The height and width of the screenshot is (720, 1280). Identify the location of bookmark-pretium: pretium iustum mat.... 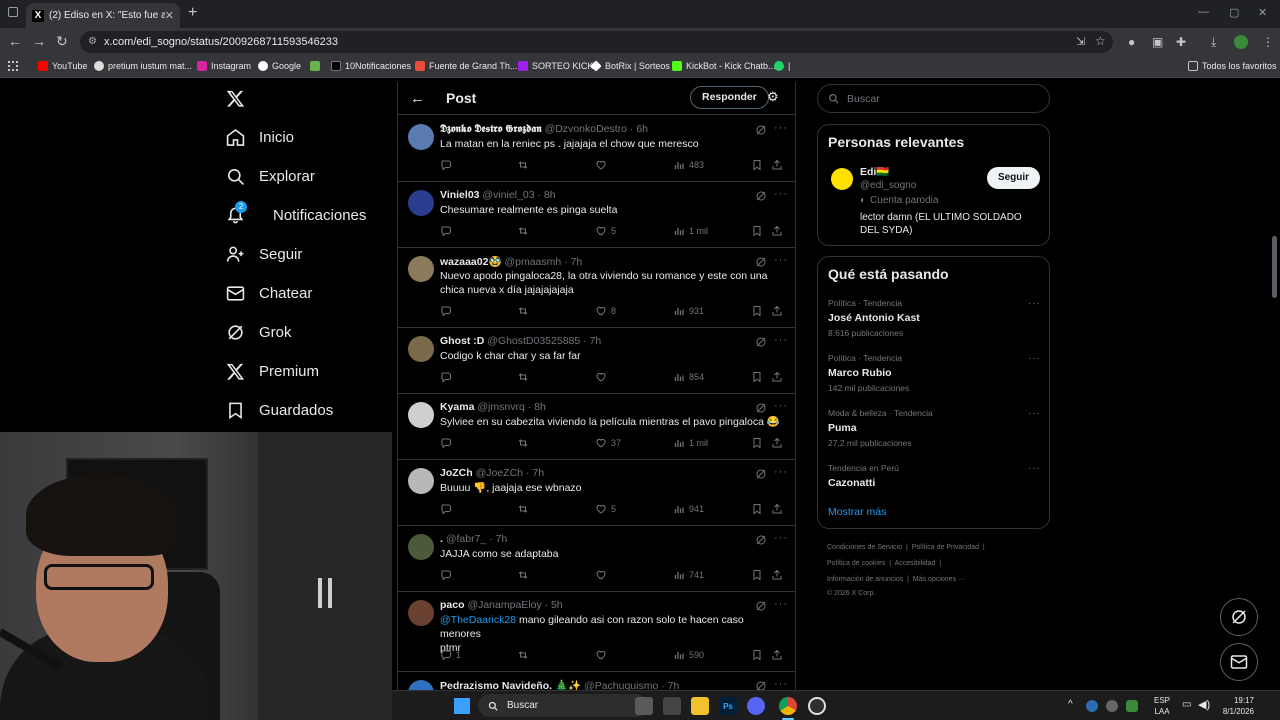
(143, 66).